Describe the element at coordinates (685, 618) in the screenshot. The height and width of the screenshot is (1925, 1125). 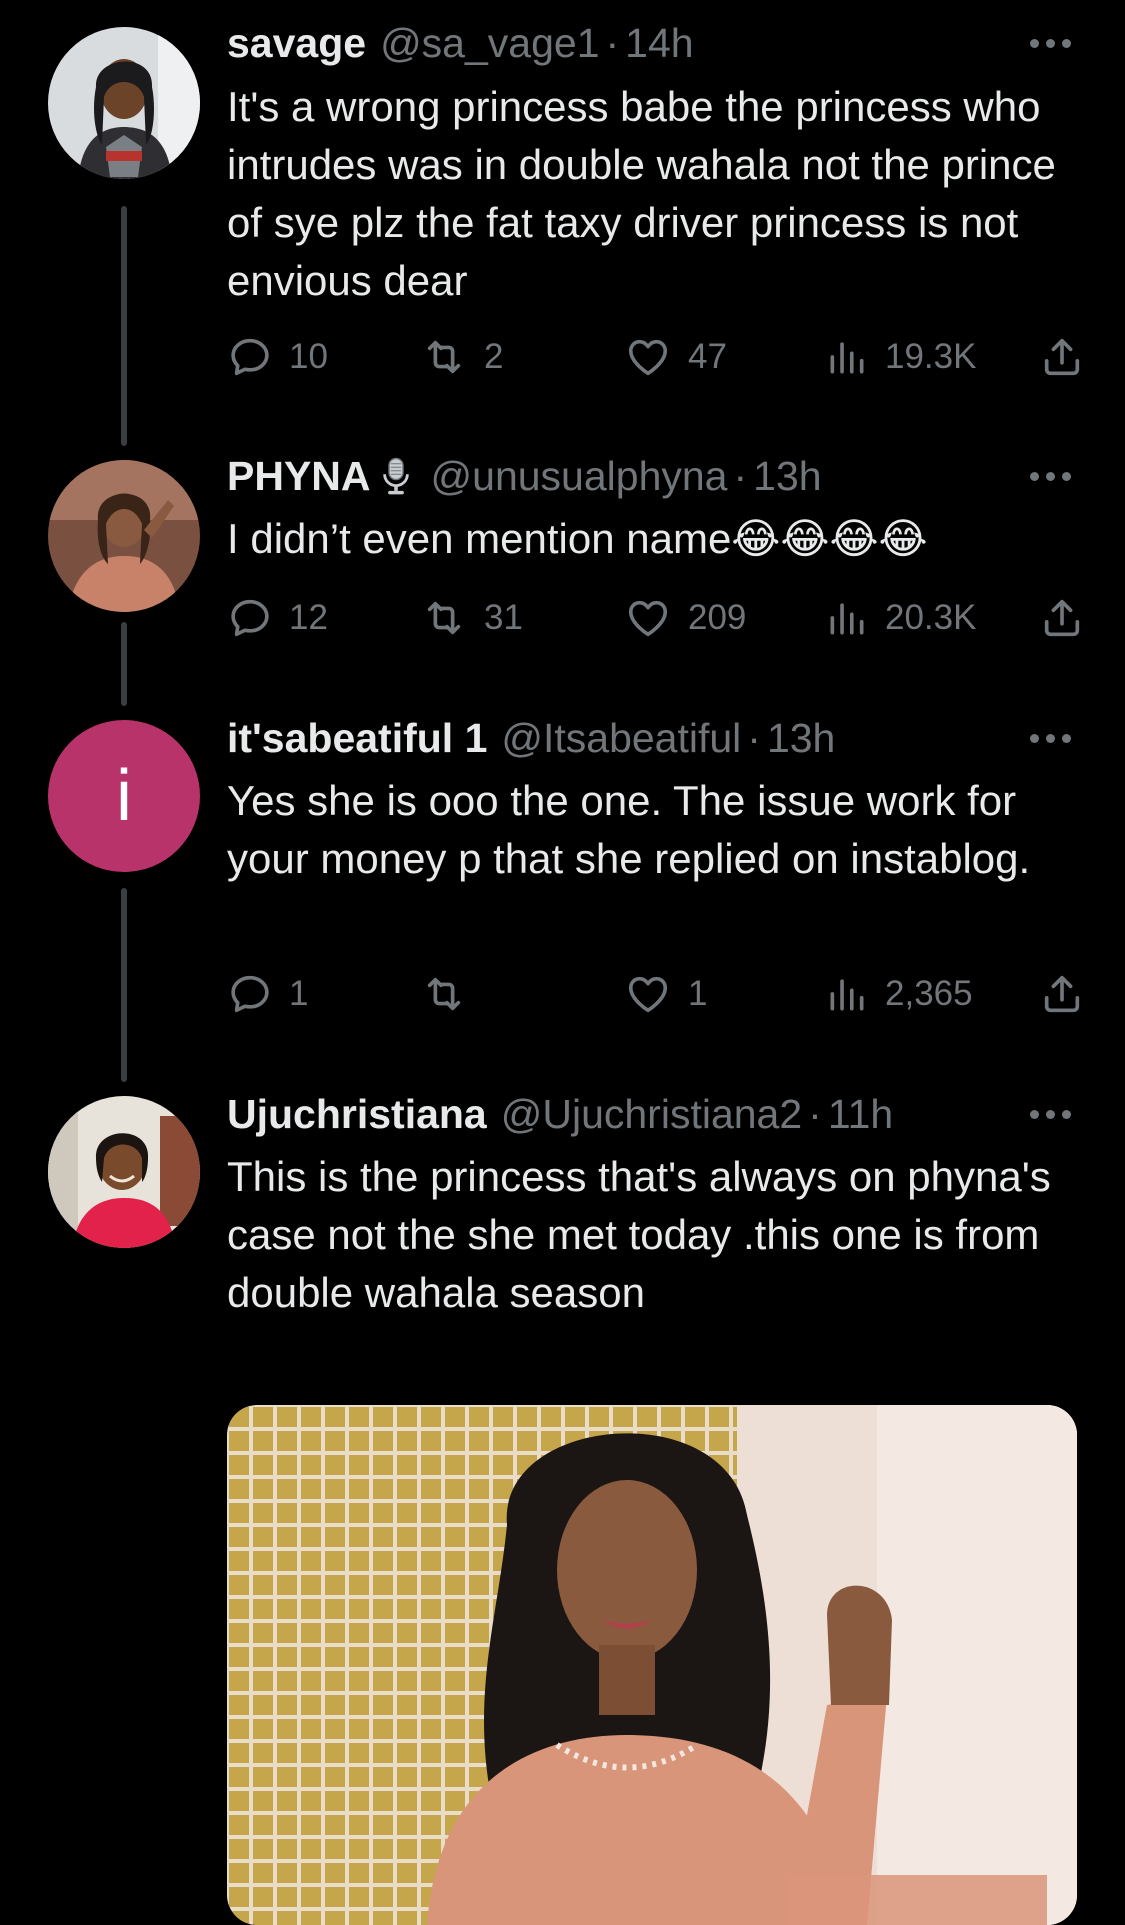
I see `like-button: 209` at that location.